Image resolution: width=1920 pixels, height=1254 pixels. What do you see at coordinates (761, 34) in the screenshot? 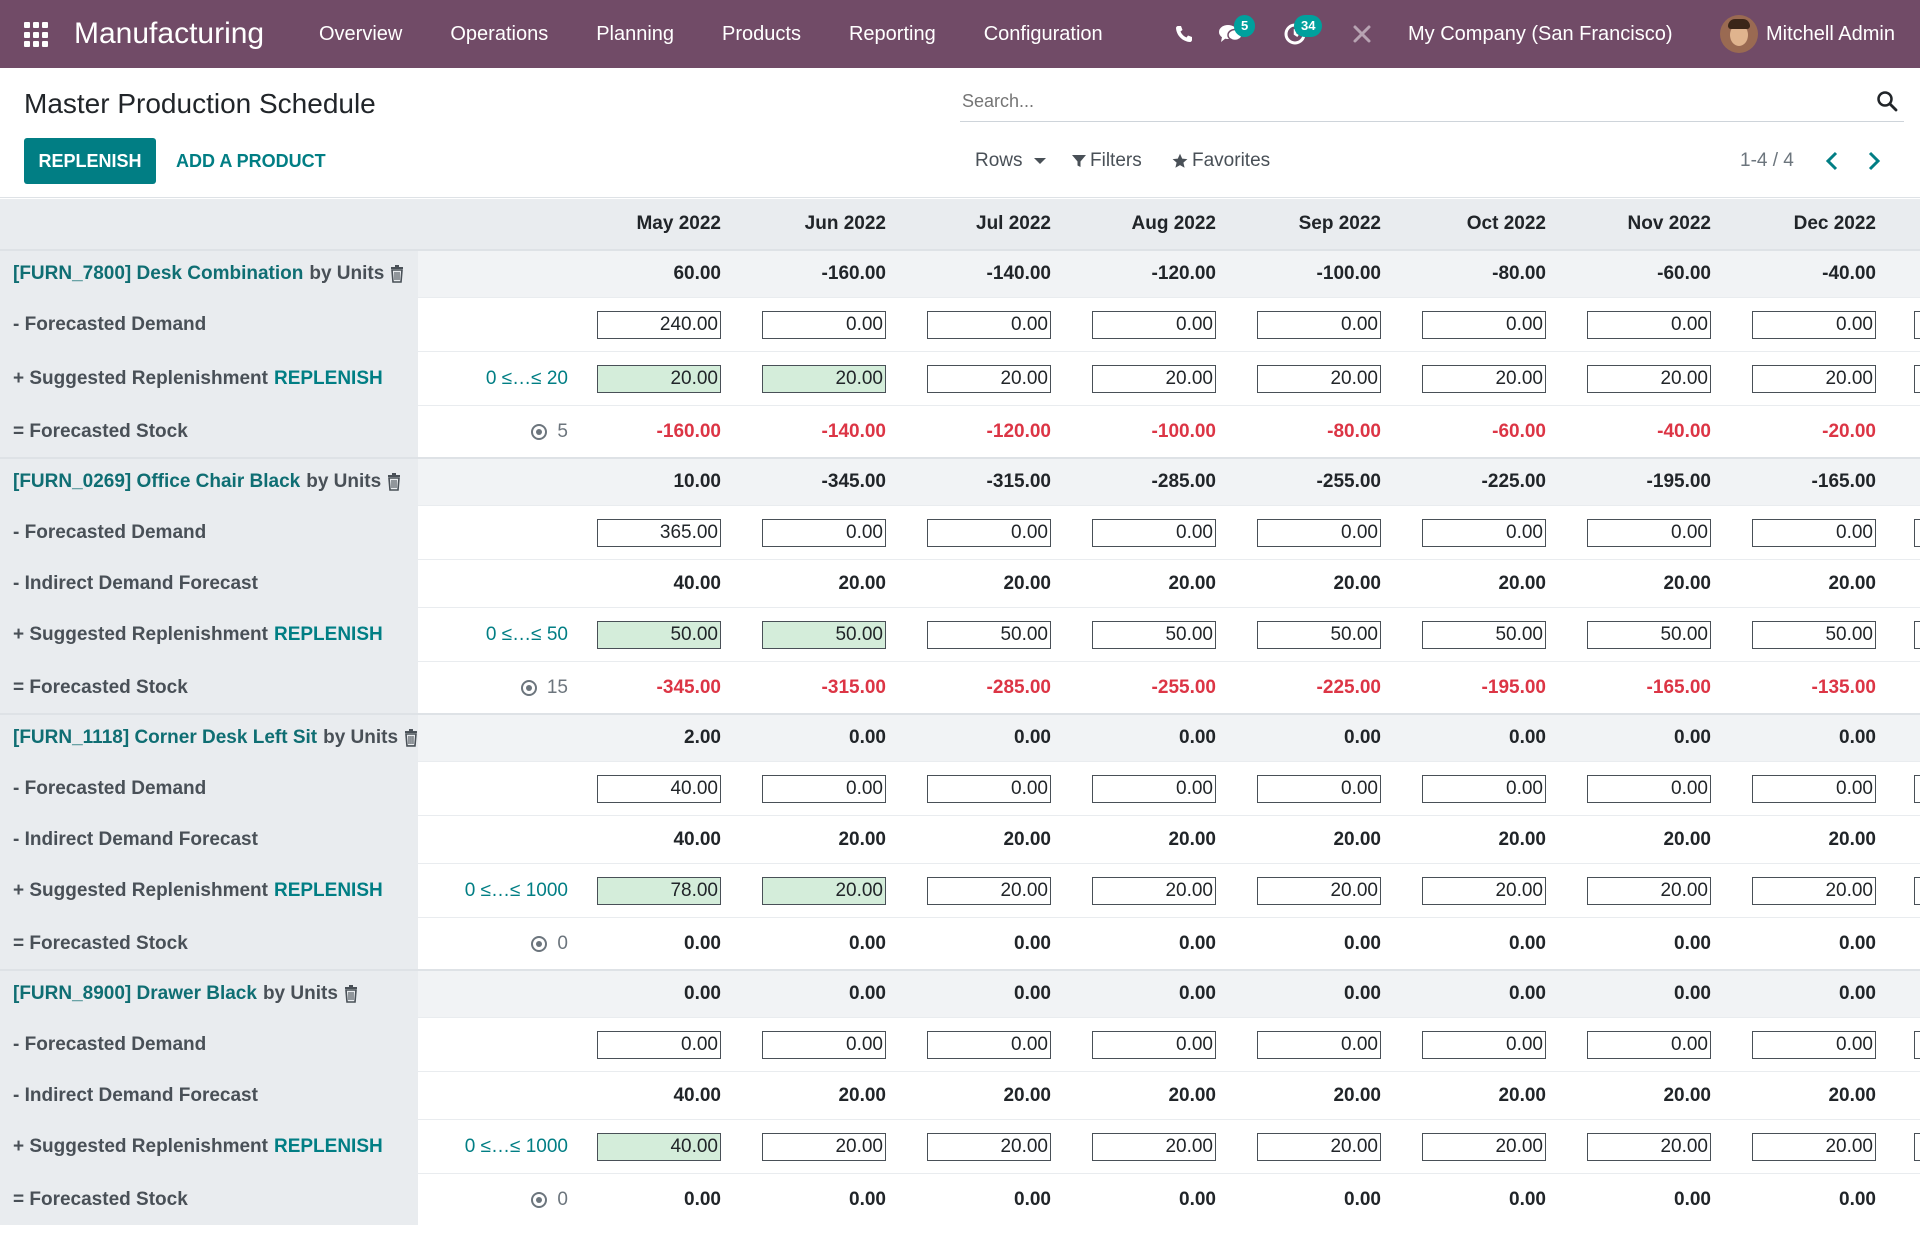
I see `menu-products: Products` at bounding box center [761, 34].